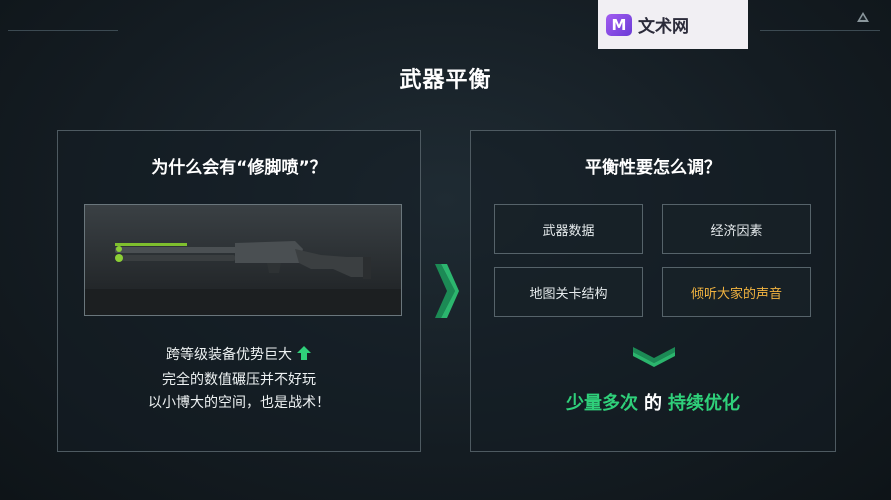 This screenshot has height=500, width=891. Describe the element at coordinates (704, 403) in the screenshot. I see `phrase-continuous-optimization: 持续优化` at that location.